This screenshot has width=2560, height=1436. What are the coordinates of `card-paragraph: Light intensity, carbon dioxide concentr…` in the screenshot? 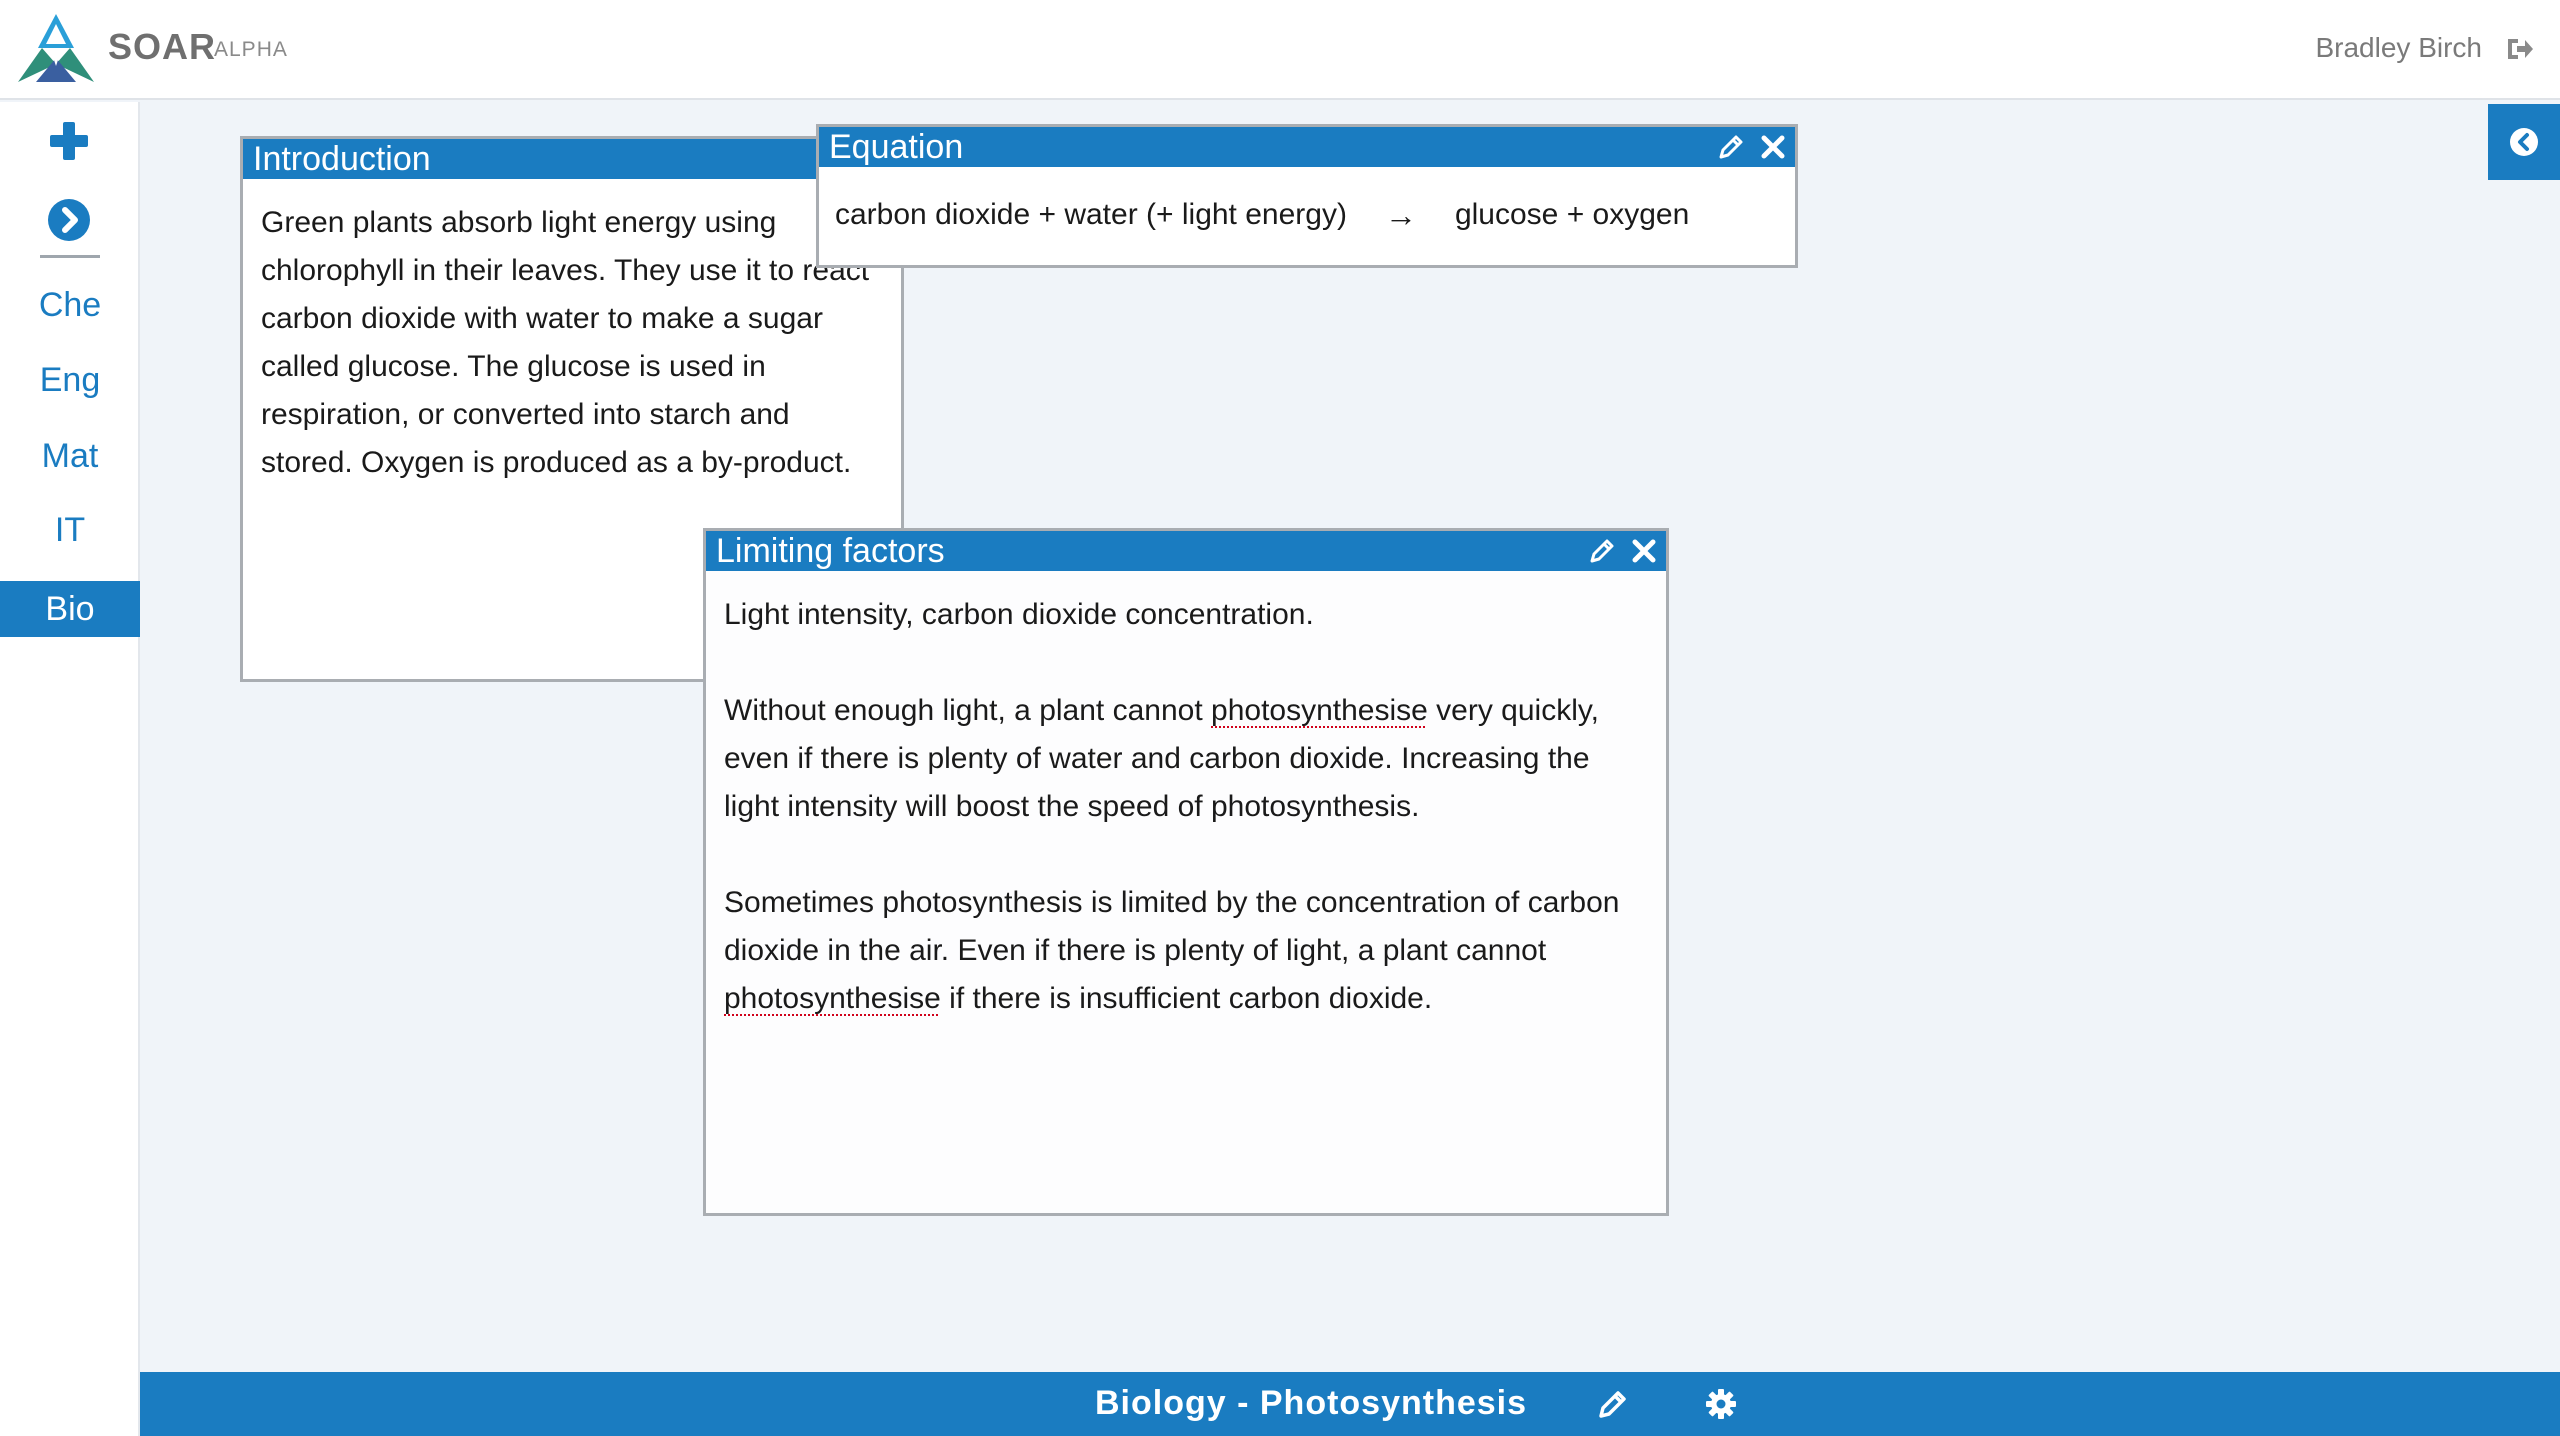 It's located at (1019, 614).